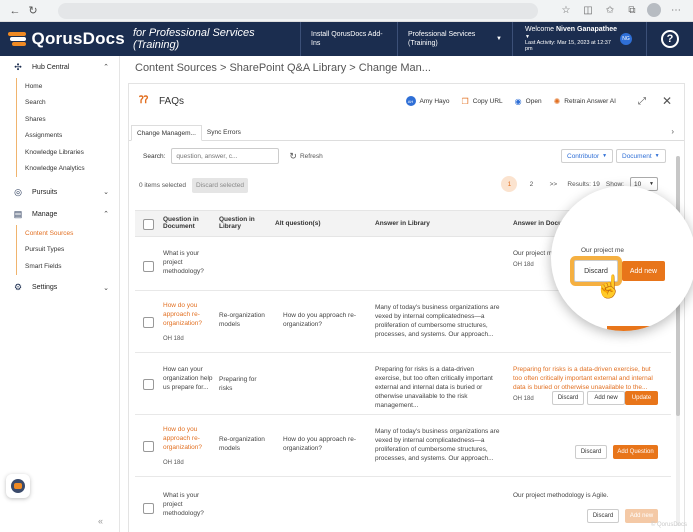 The width and height of the screenshot is (693, 532). Describe the element at coordinates (590, 101) in the screenshot. I see `retrain-label: Retrain Answer AI` at that location.